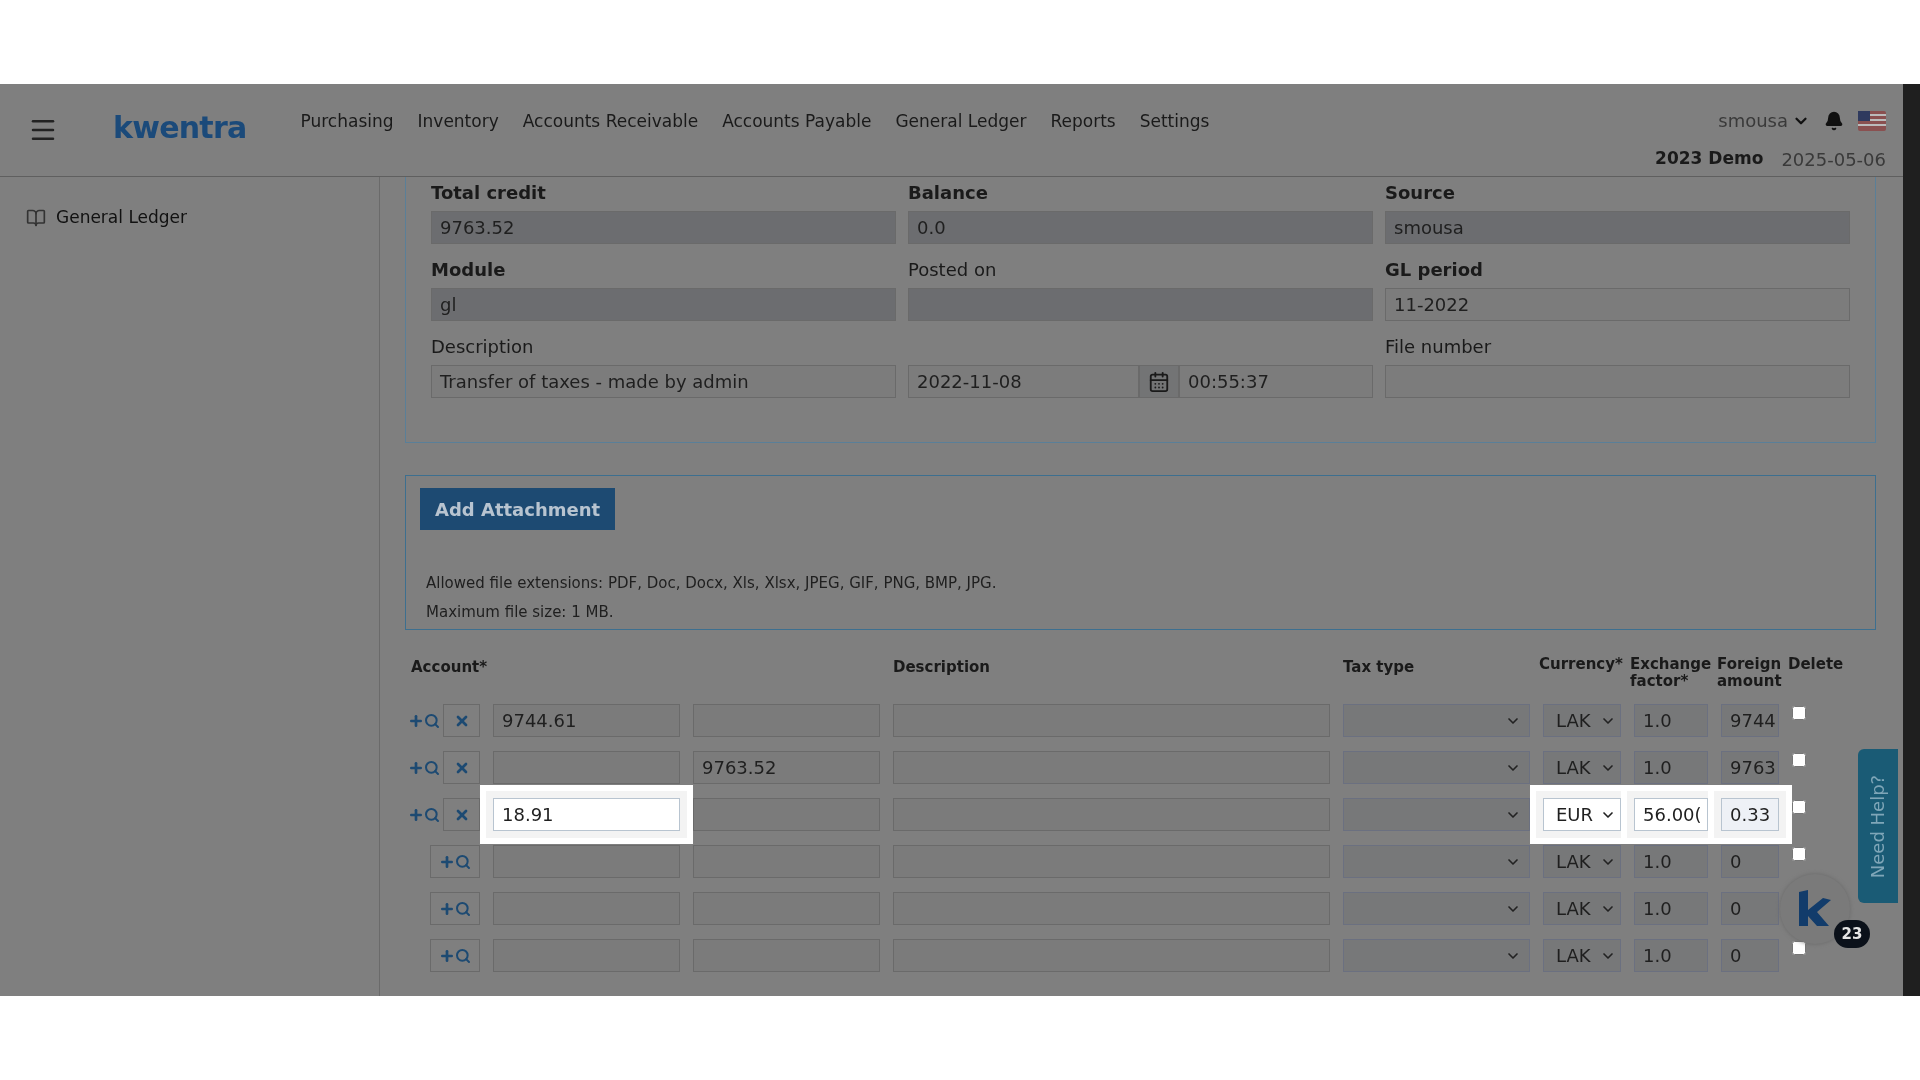  What do you see at coordinates (36, 217) in the screenshot?
I see `ledger-icon` at bounding box center [36, 217].